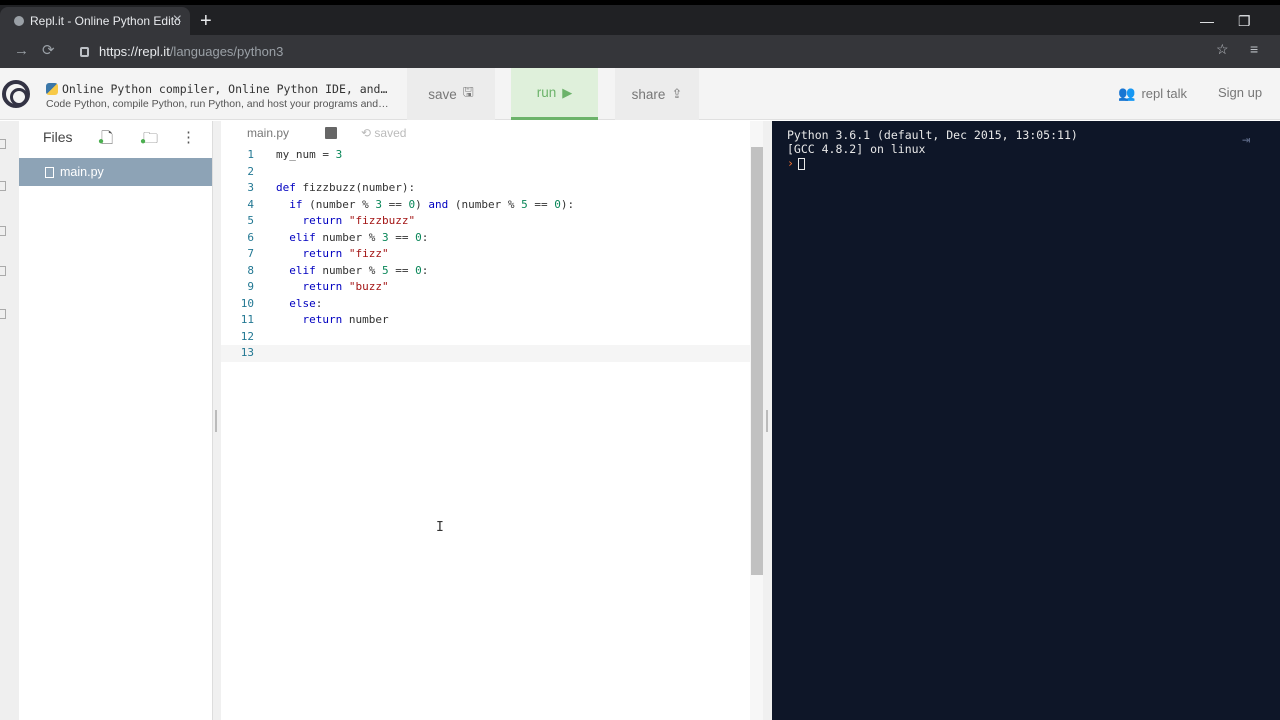  What do you see at coordinates (3, 231) in the screenshot?
I see `rail-user-icon` at bounding box center [3, 231].